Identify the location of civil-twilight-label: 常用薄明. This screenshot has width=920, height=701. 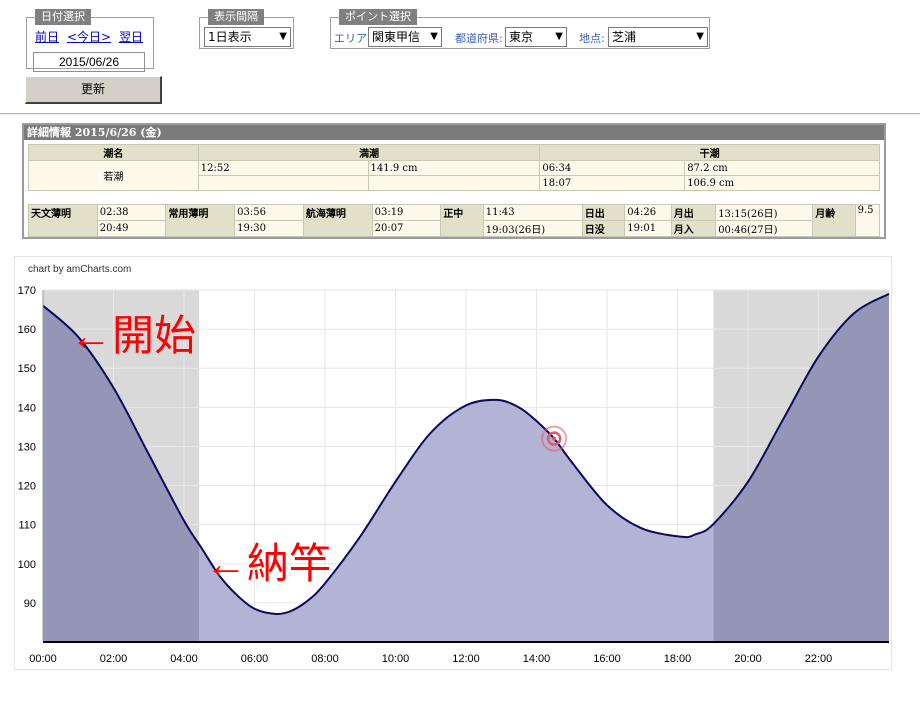
(200, 220).